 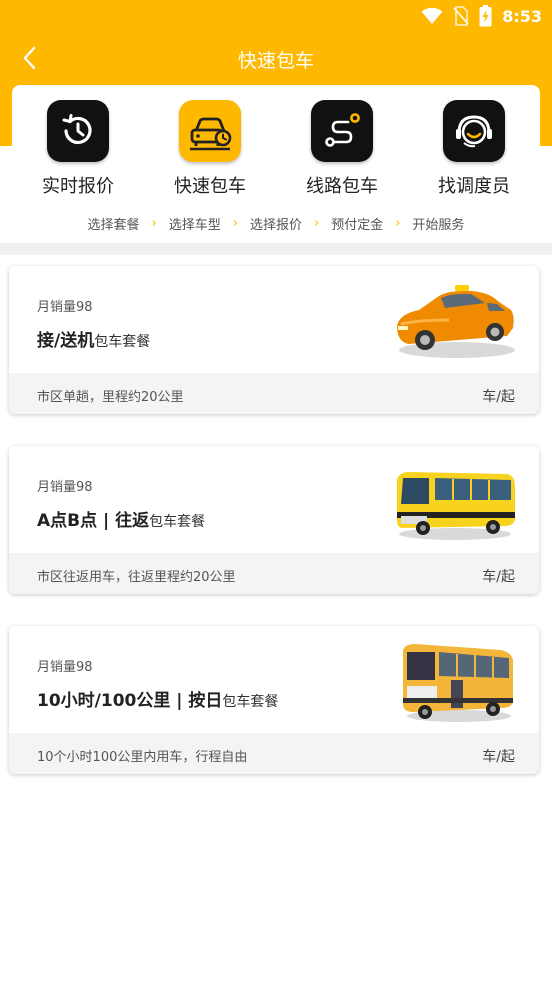 I want to click on yellow-bus-image, so click(x=454, y=501).